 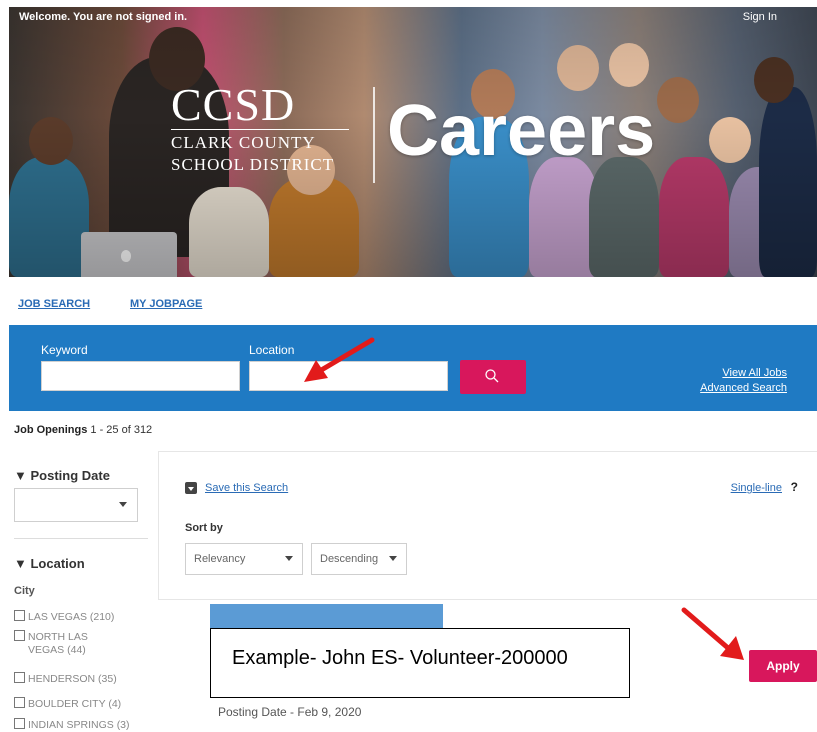 I want to click on posting-date-filter-title: ▼ Posting Date, so click(x=62, y=475).